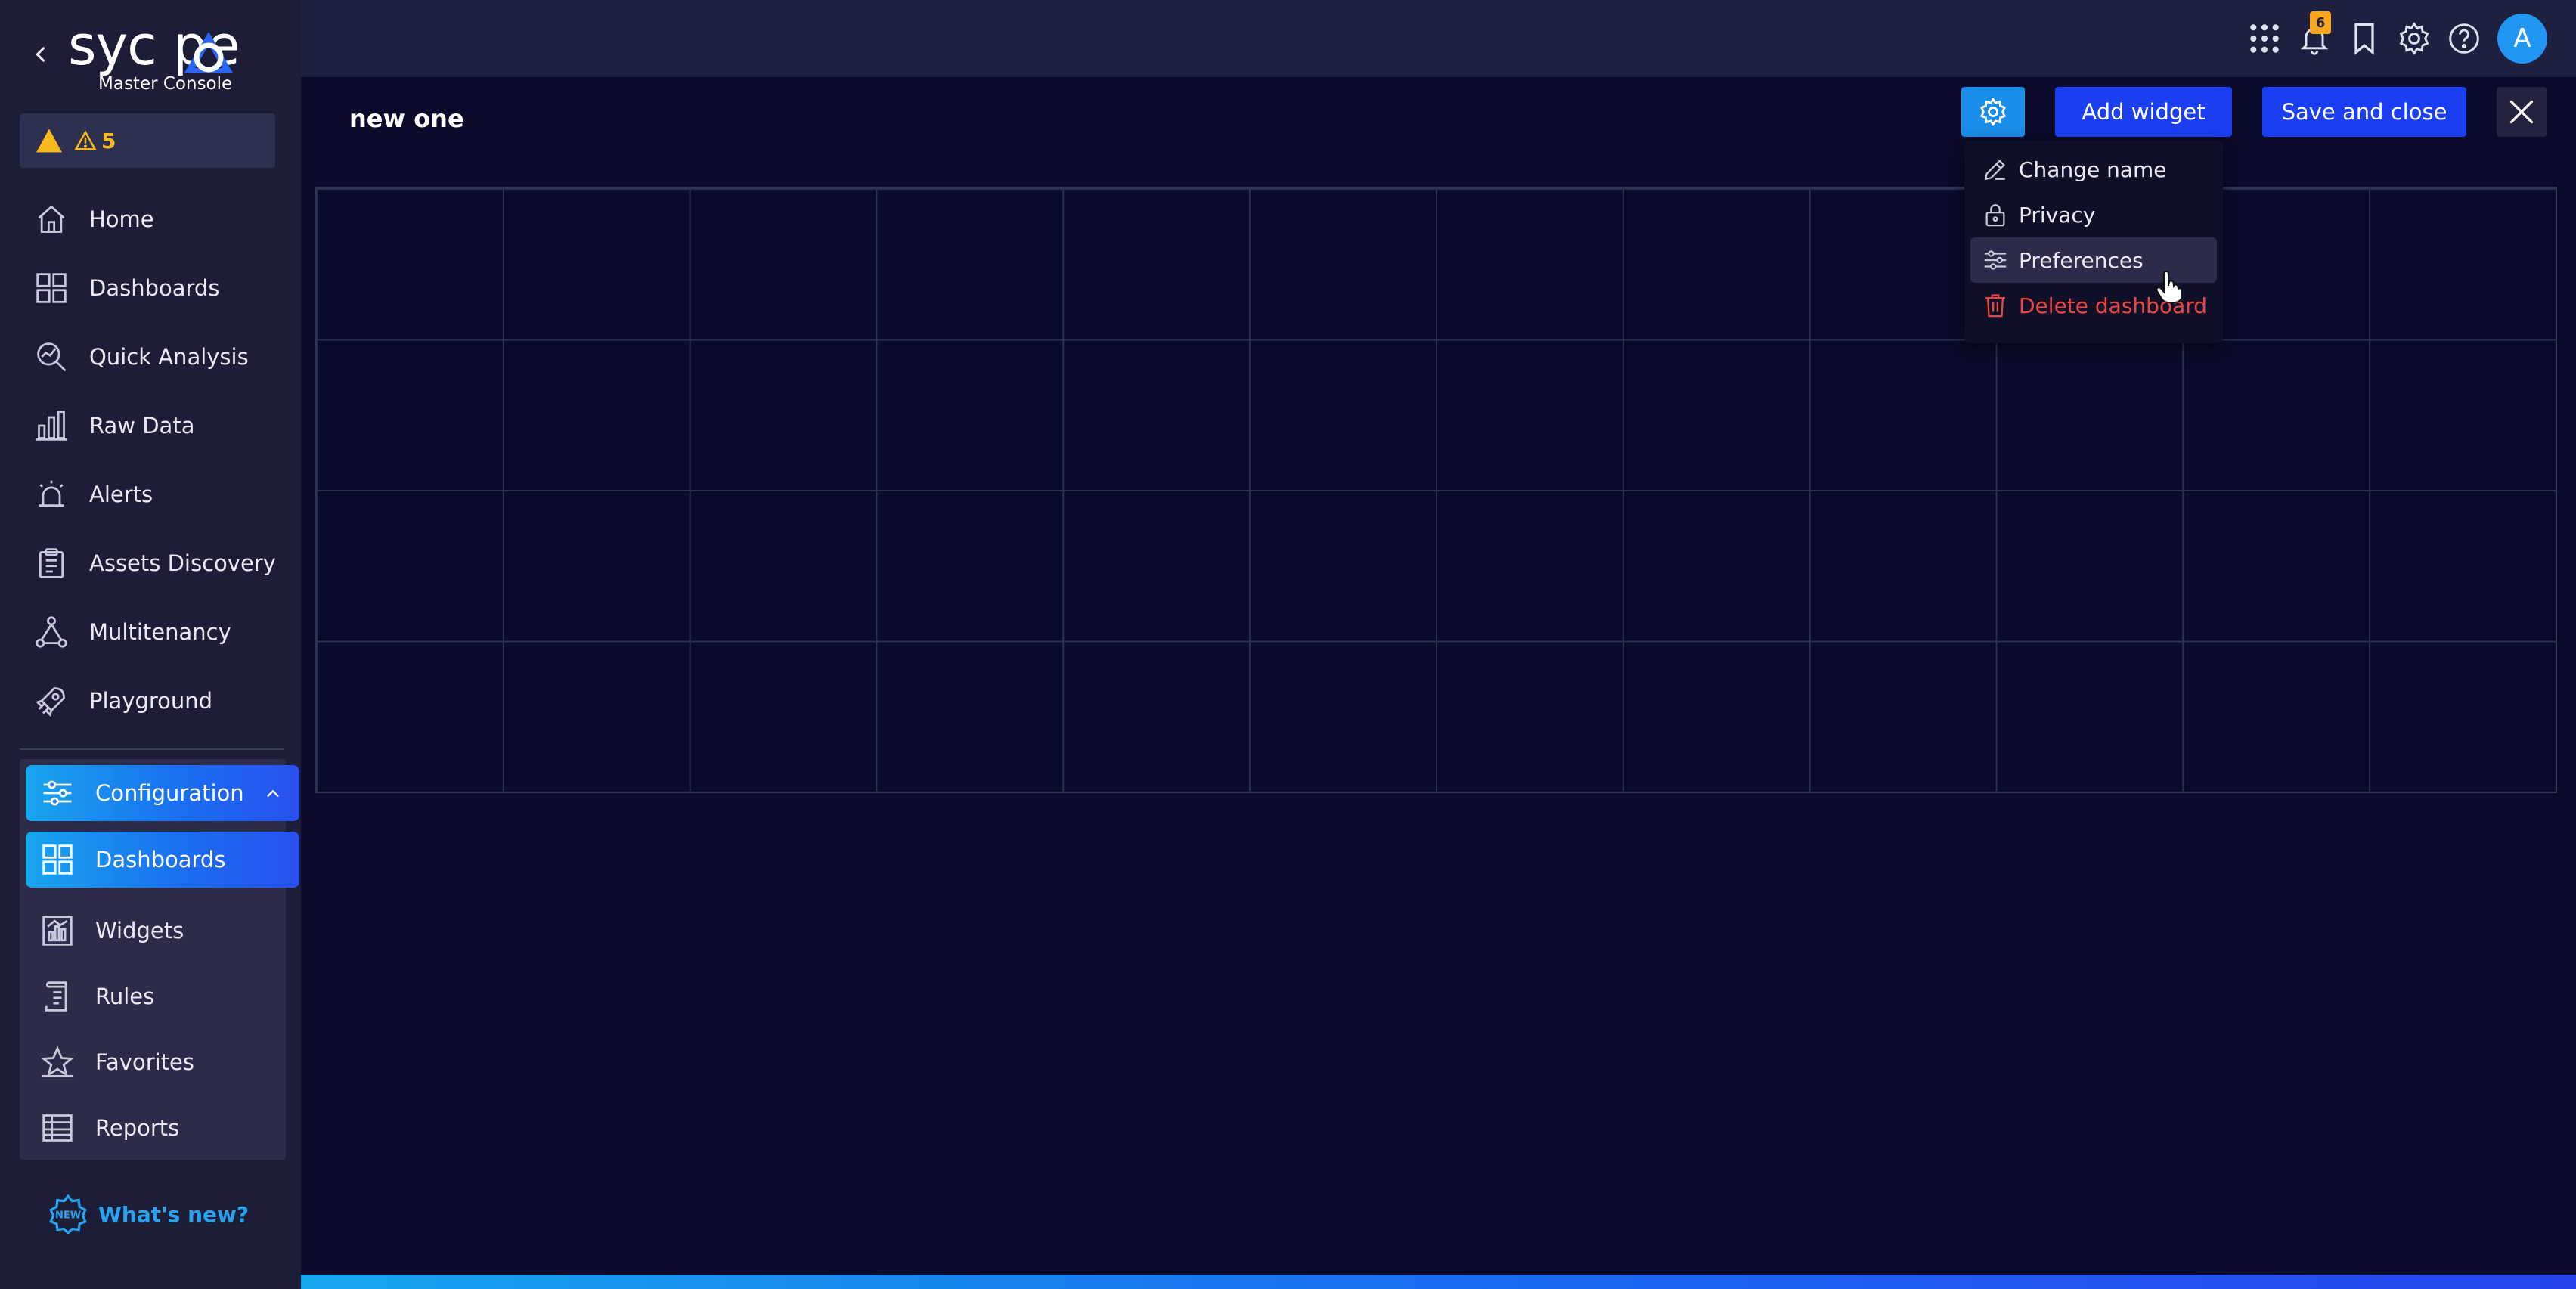 The image size is (2576, 1289). I want to click on config-item-label: Reports, so click(137, 1127).